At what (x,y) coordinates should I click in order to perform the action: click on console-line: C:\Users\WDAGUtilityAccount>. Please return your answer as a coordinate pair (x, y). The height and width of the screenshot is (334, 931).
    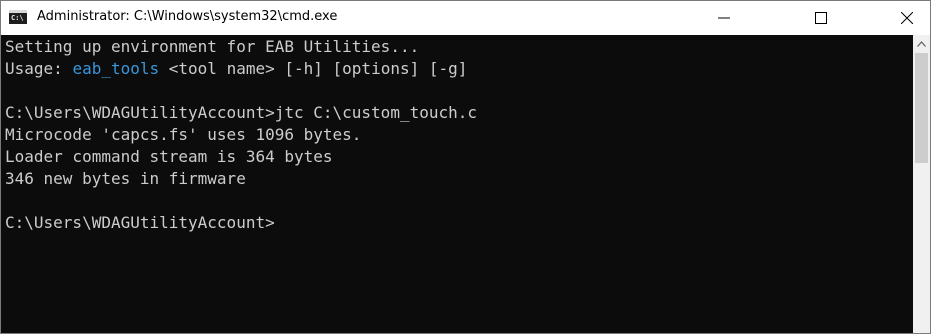
    Looking at the image, I should click on (140, 222).